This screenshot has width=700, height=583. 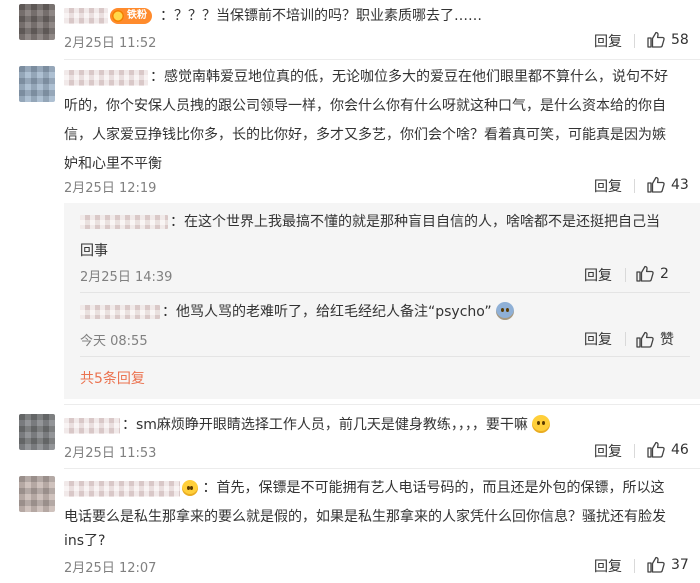 I want to click on like-button: 2, so click(x=652, y=273).